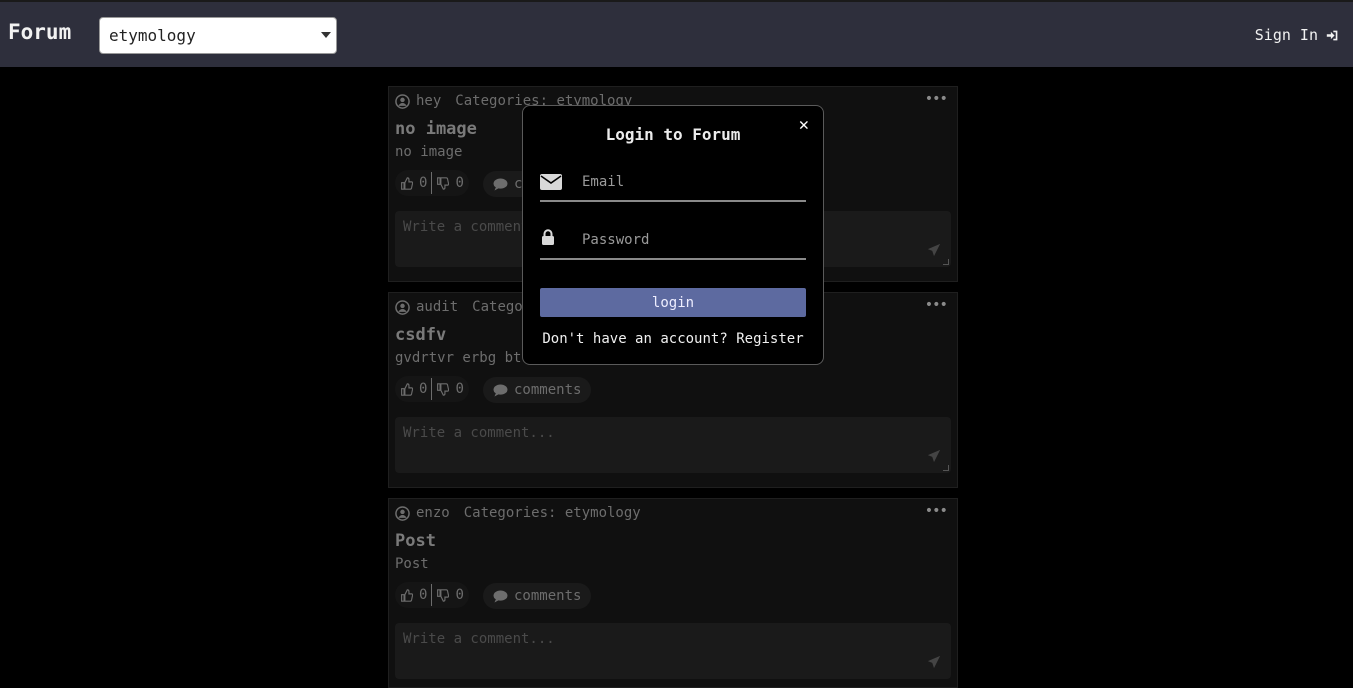  What do you see at coordinates (429, 152) in the screenshot?
I see `post-body: no image` at bounding box center [429, 152].